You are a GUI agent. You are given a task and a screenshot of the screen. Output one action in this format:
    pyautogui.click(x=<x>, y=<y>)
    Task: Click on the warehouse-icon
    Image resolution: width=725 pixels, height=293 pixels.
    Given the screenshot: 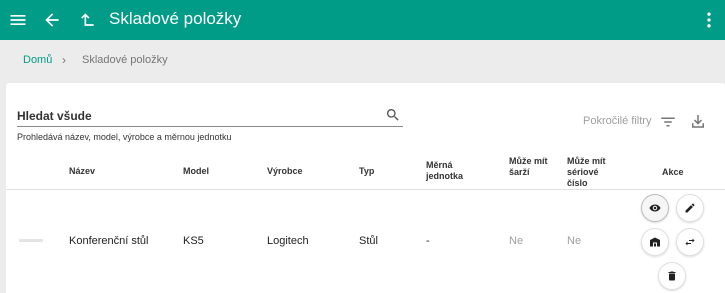 What is the action you would take?
    pyautogui.click(x=655, y=242)
    